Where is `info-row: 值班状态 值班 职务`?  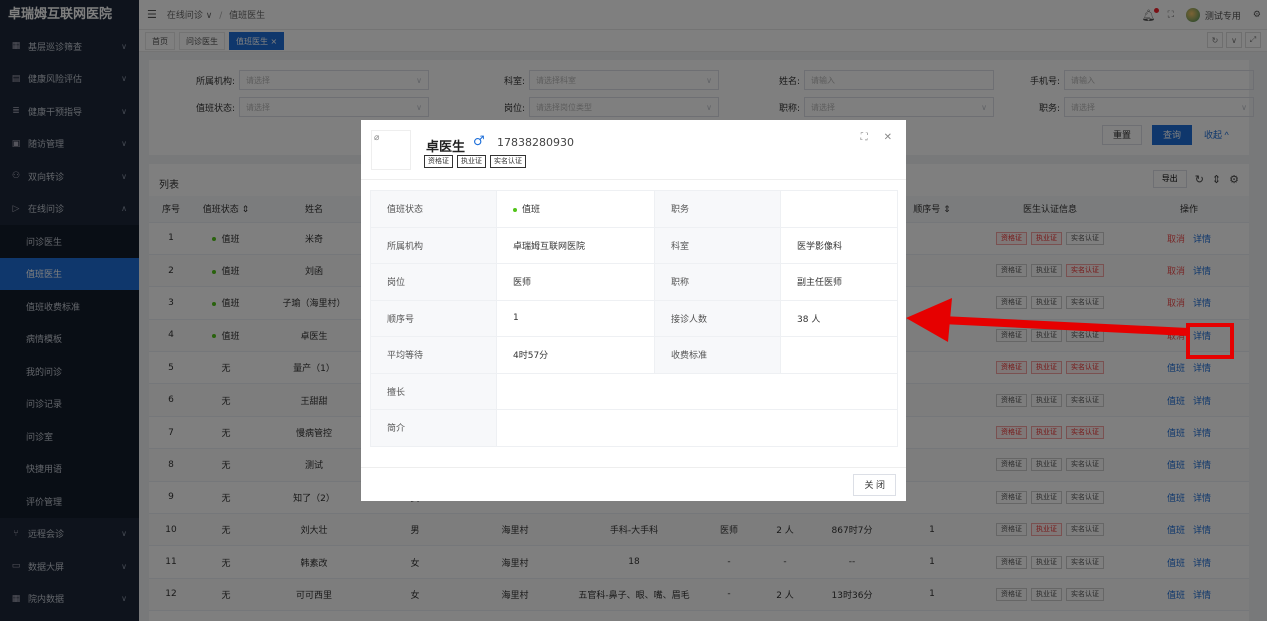
info-row: 值班状态 值班 职务 is located at coordinates (634, 209).